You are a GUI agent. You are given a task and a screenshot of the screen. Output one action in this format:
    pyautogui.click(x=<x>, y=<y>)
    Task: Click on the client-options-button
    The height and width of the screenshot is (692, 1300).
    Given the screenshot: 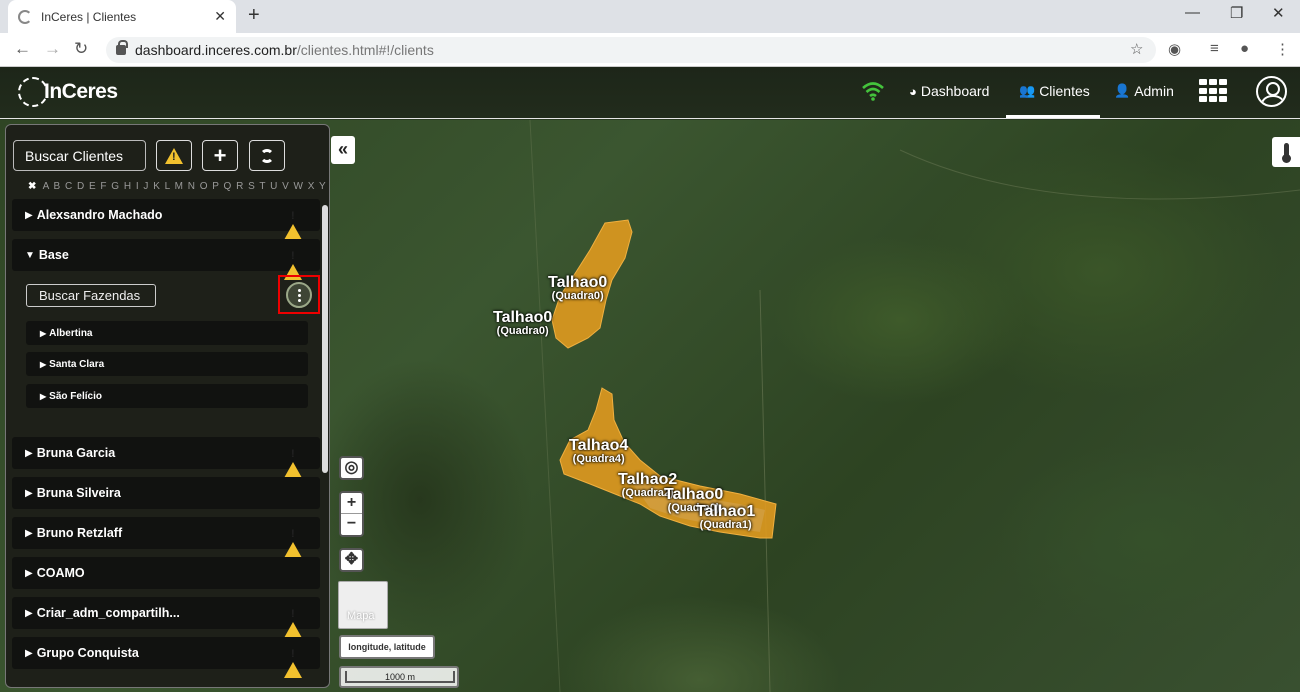 What is the action you would take?
    pyautogui.click(x=299, y=295)
    